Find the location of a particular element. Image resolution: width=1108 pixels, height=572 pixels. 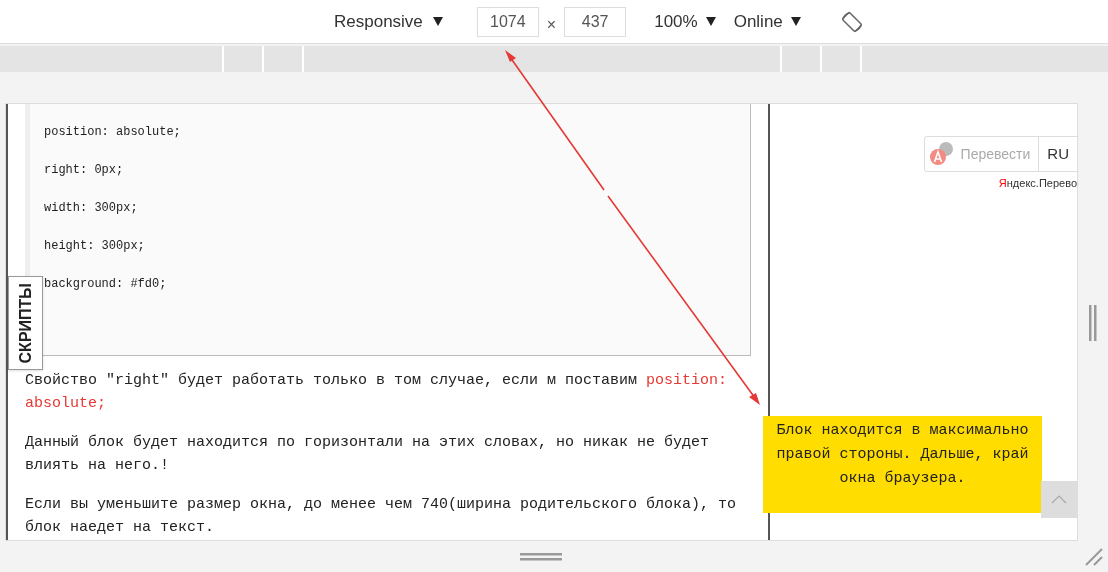

code-line: position: absolute; is located at coordinates (112, 132).